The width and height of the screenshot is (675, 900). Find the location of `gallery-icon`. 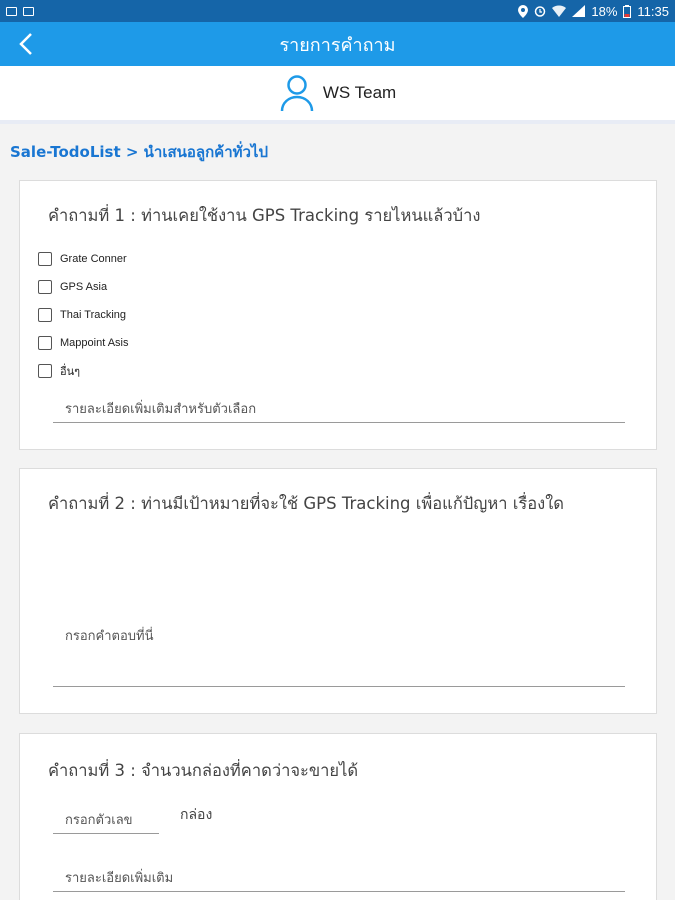

gallery-icon is located at coordinates (11, 11).